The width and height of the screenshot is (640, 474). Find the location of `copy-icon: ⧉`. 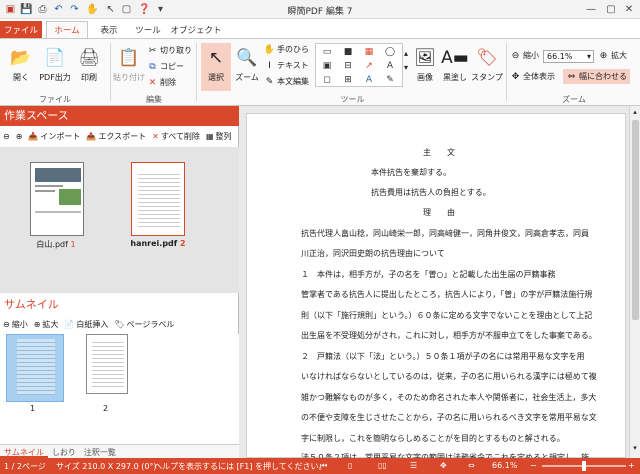

copy-icon: ⧉ is located at coordinates (152, 66).